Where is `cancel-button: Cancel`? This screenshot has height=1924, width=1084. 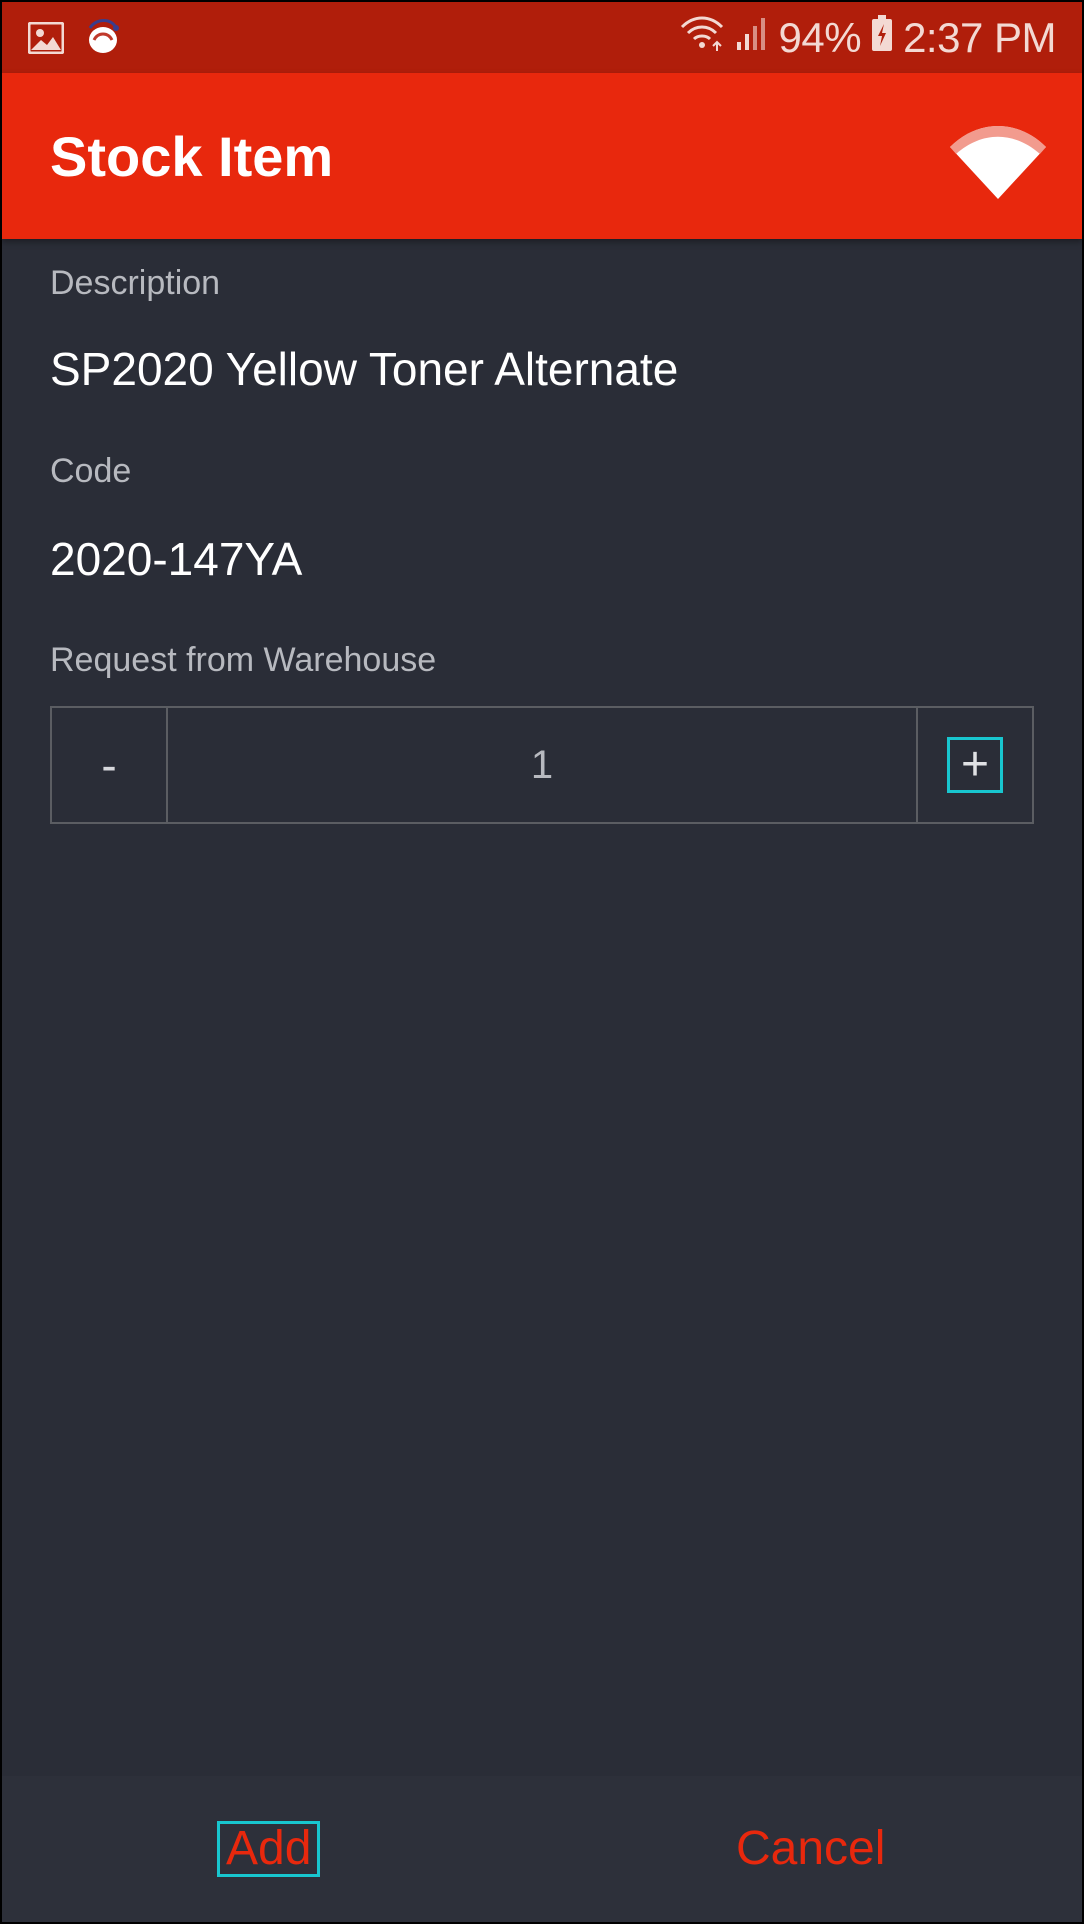
cancel-button: Cancel is located at coordinates (810, 1849).